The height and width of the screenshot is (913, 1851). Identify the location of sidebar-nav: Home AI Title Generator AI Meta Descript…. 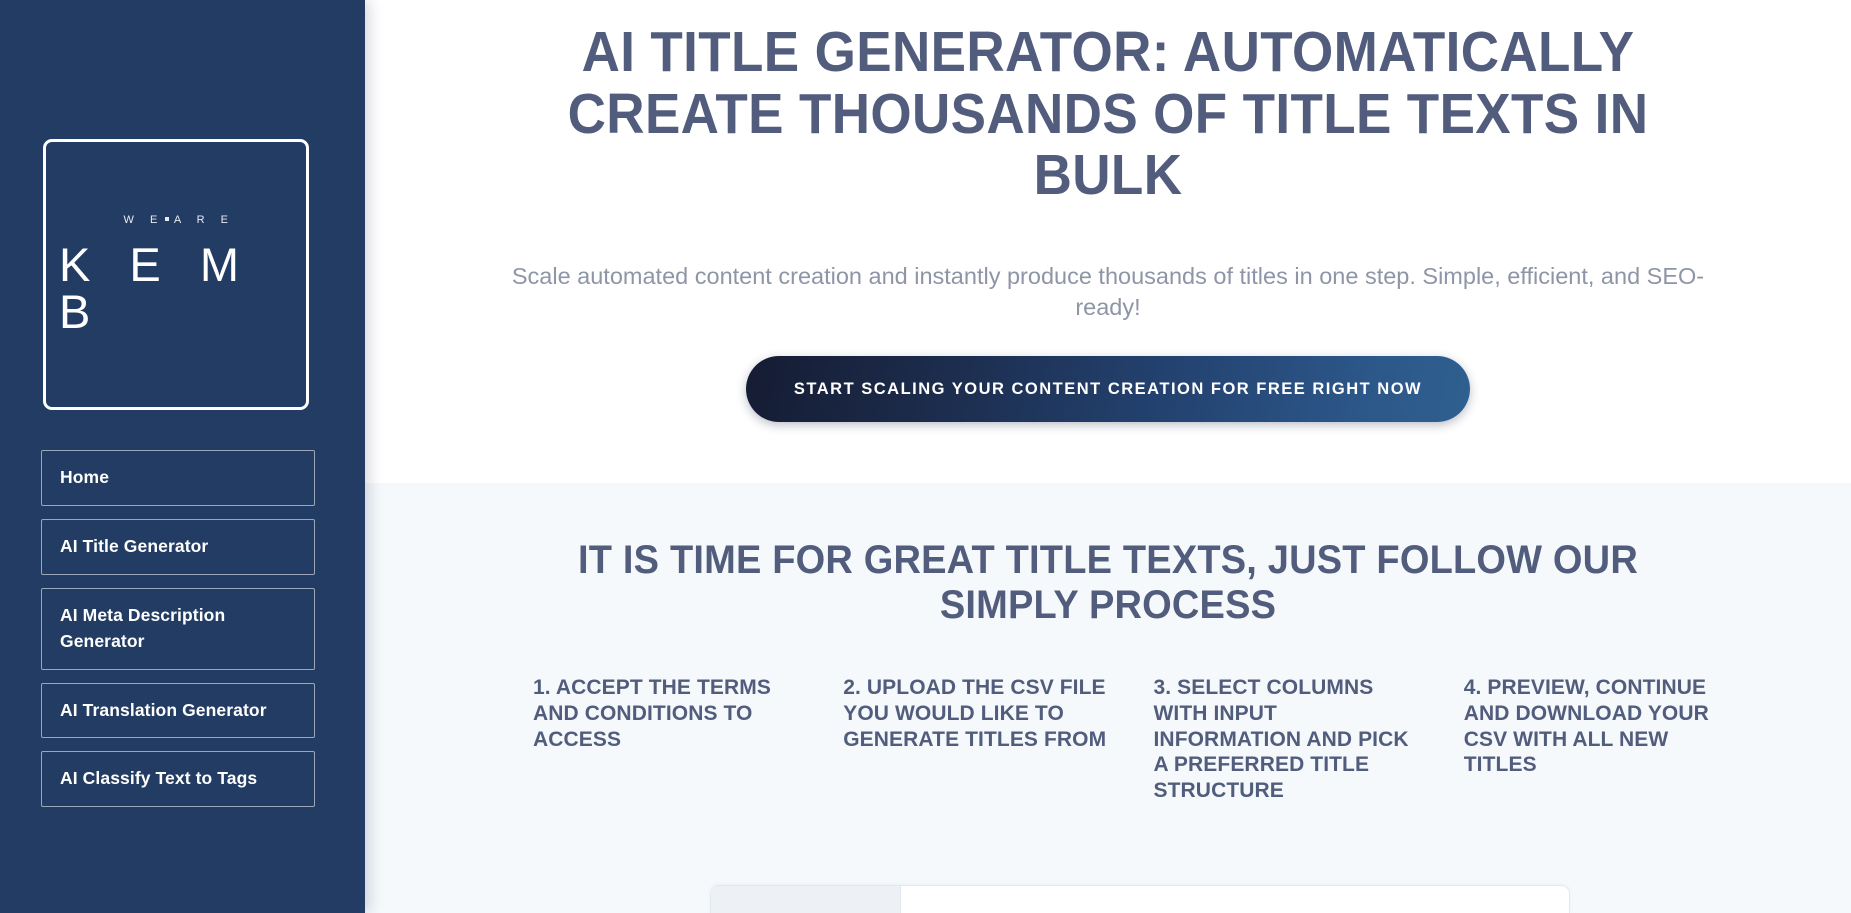
(178, 635).